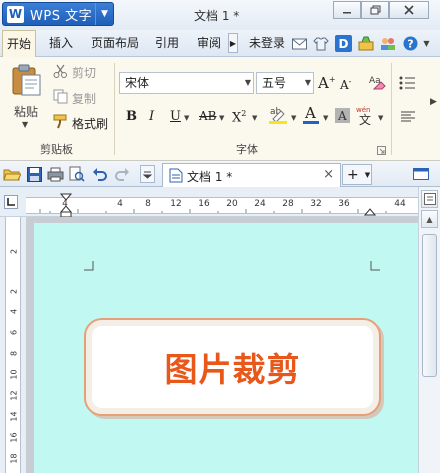 This screenshot has width=440, height=473. Describe the element at coordinates (293, 118) in the screenshot. I see `highlight-dropdown-icon: ▼` at that location.